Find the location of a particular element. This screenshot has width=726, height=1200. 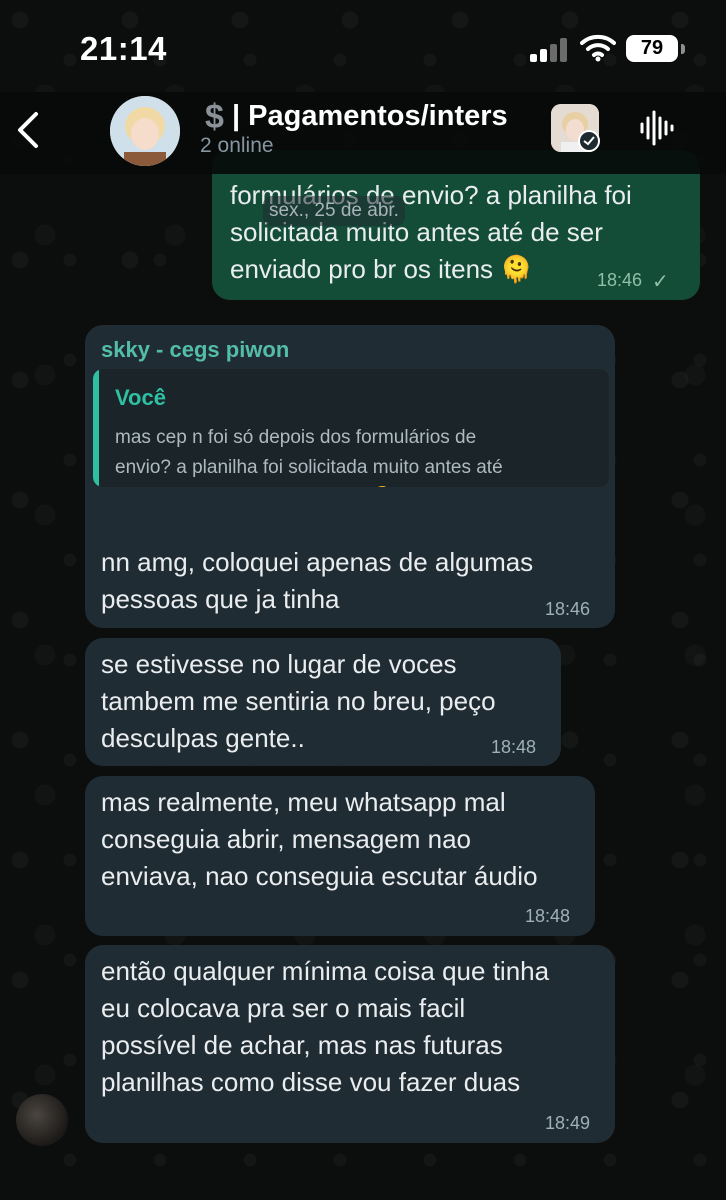

status-badge is located at coordinates (589, 141).